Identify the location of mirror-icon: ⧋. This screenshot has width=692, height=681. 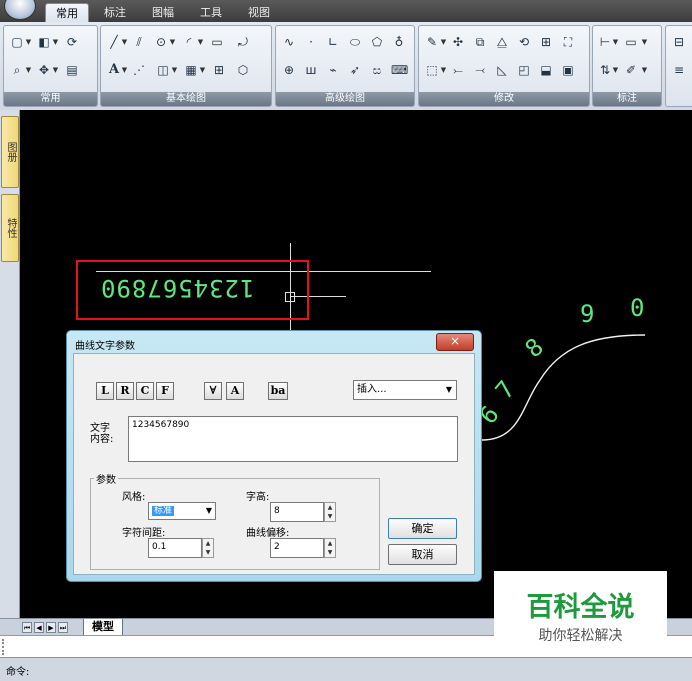
(502, 42).